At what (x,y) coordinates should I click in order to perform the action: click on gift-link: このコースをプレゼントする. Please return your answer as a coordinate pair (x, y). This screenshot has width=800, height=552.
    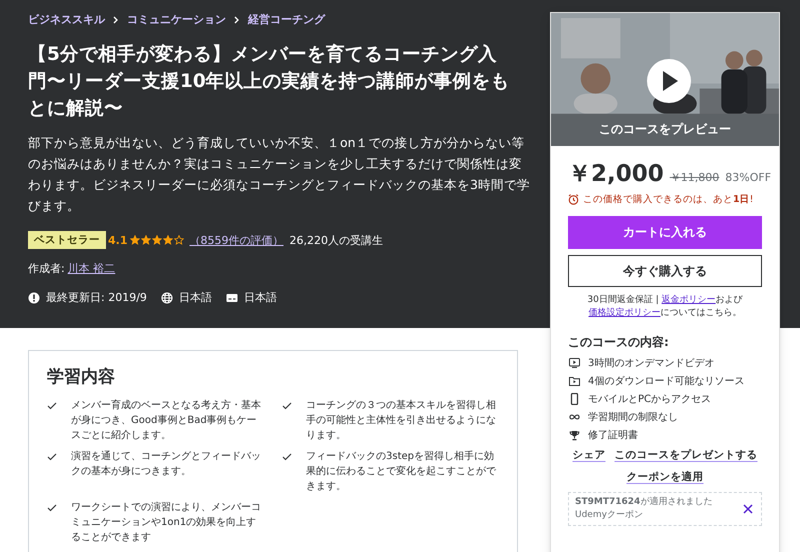
    Looking at the image, I should click on (686, 455).